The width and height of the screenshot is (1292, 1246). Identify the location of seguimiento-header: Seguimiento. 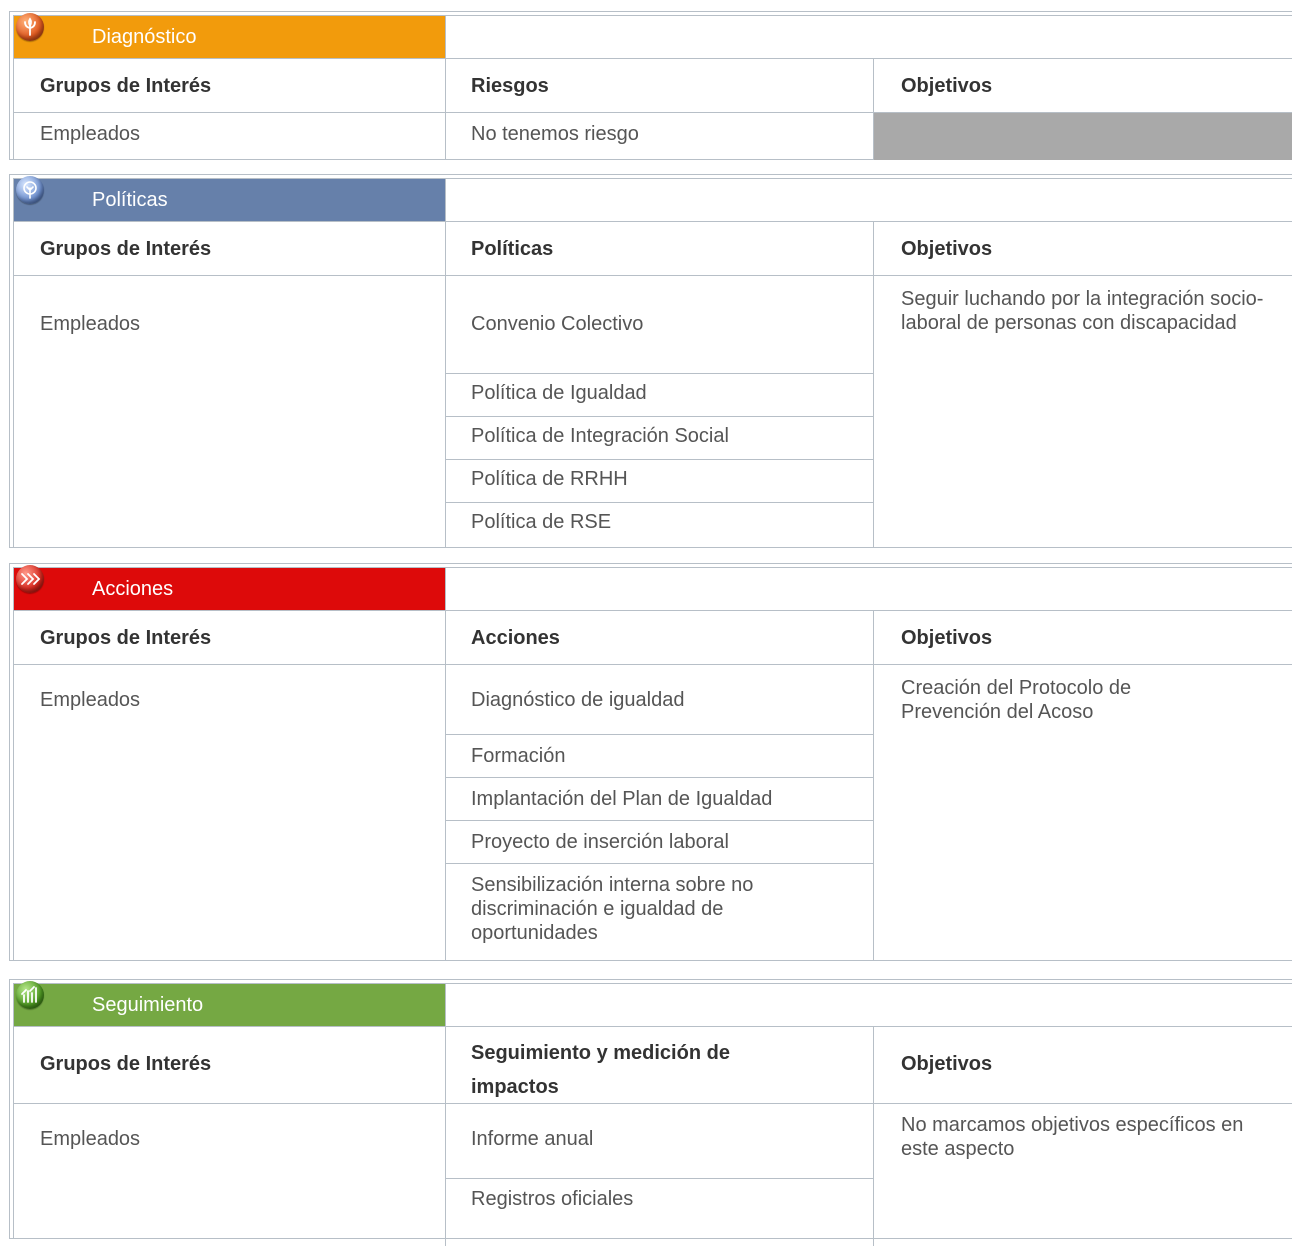
(653, 1004).